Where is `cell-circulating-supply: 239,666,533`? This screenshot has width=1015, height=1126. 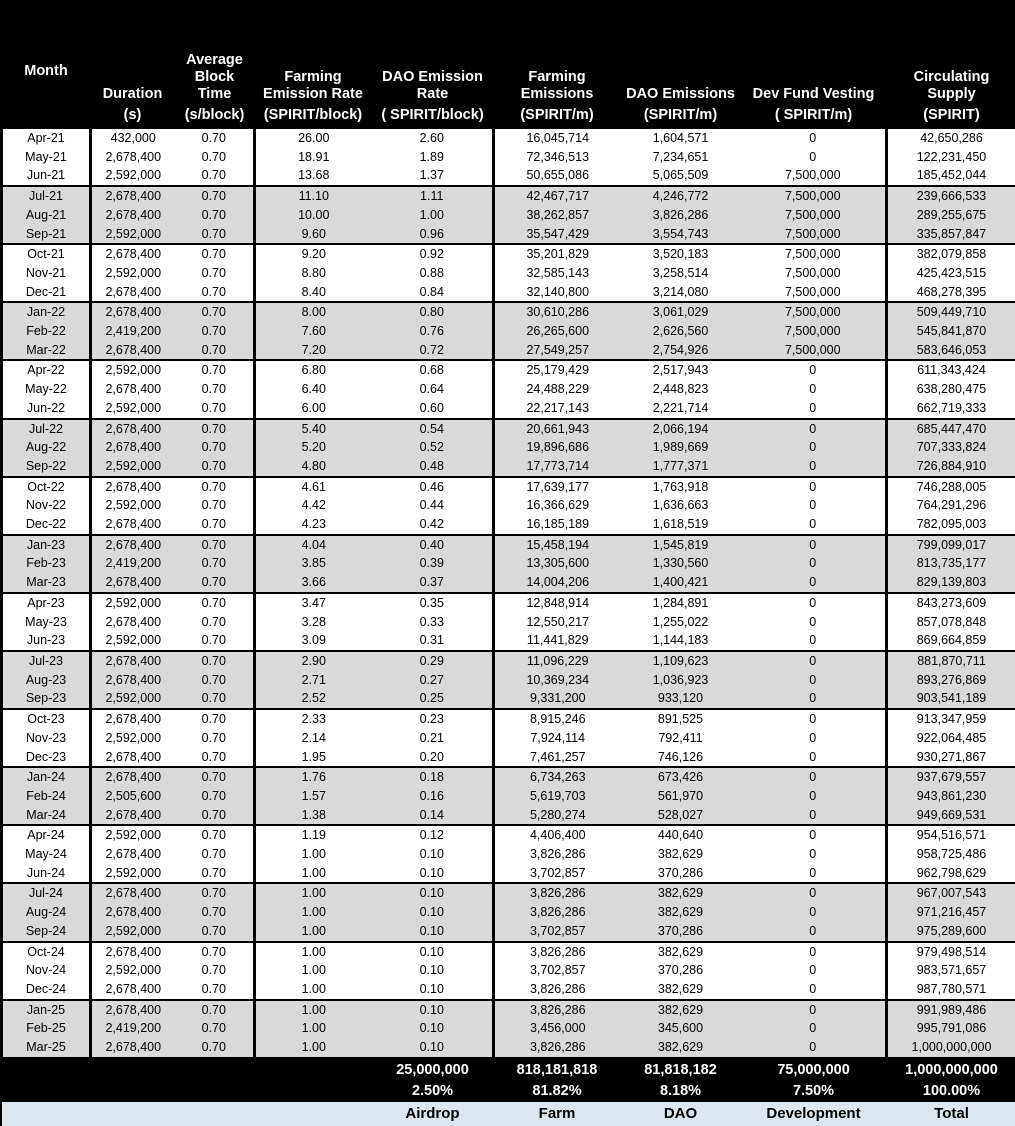
cell-circulating-supply: 239,666,533 is located at coordinates (951, 196).